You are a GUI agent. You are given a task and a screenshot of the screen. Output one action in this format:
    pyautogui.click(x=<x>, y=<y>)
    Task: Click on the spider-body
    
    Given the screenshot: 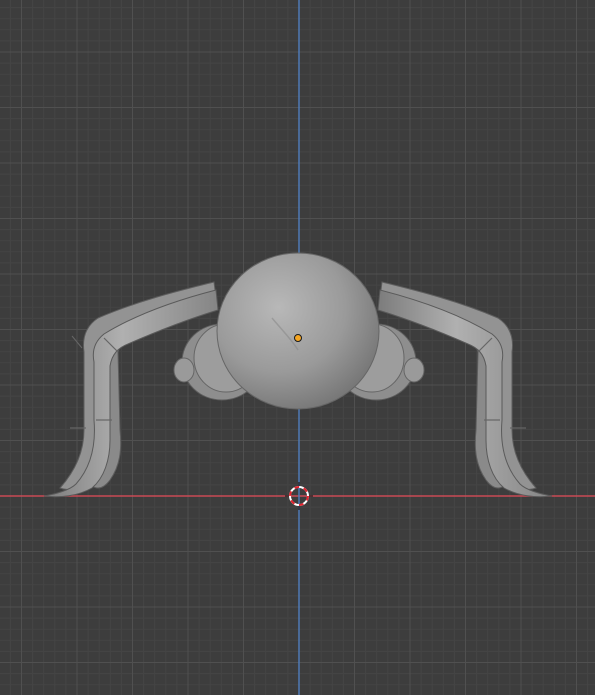 What is the action you would take?
    pyautogui.click(x=298, y=331)
    